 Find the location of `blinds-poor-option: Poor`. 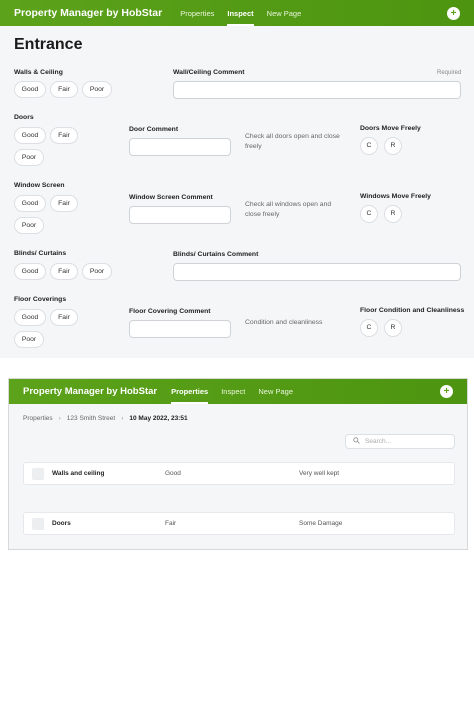

blinds-poor-option: Poor is located at coordinates (97, 271).